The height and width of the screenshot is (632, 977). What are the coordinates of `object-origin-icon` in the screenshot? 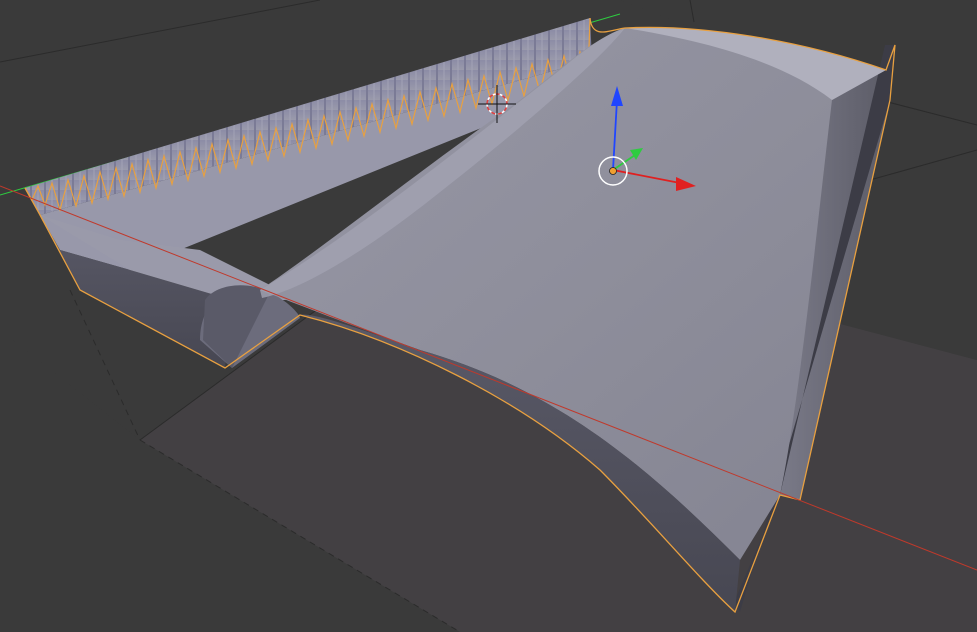 It's located at (613, 171).